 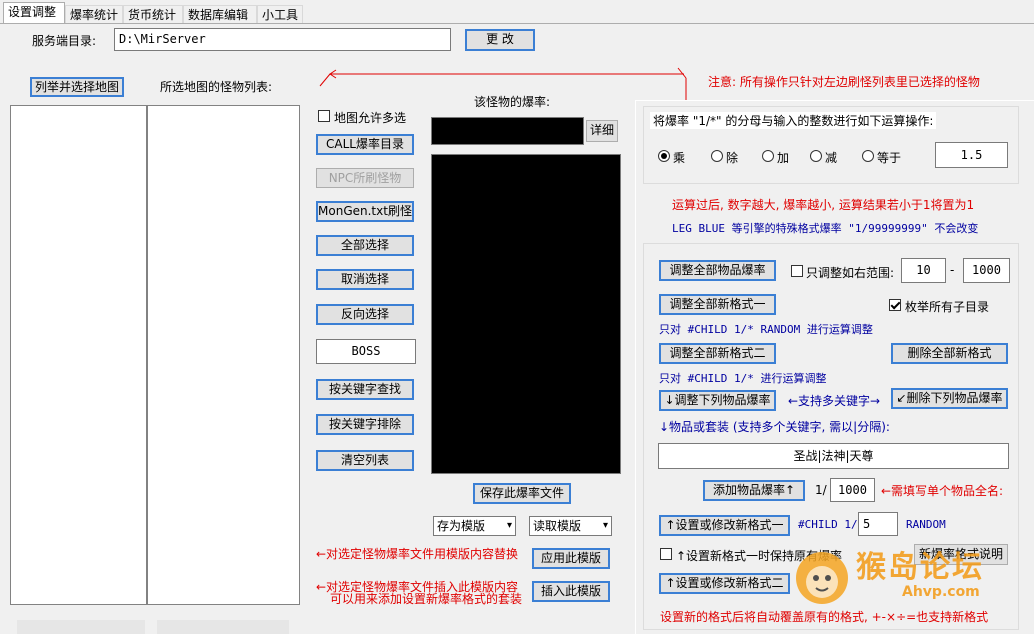 What do you see at coordinates (517, 23) in the screenshot?
I see `tab-divider` at bounding box center [517, 23].